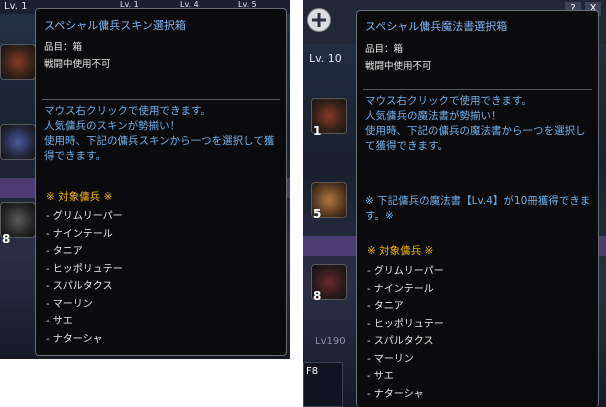  Describe the element at coordinates (312, 371) in the screenshot. I see `hotkey-label: F8` at that location.